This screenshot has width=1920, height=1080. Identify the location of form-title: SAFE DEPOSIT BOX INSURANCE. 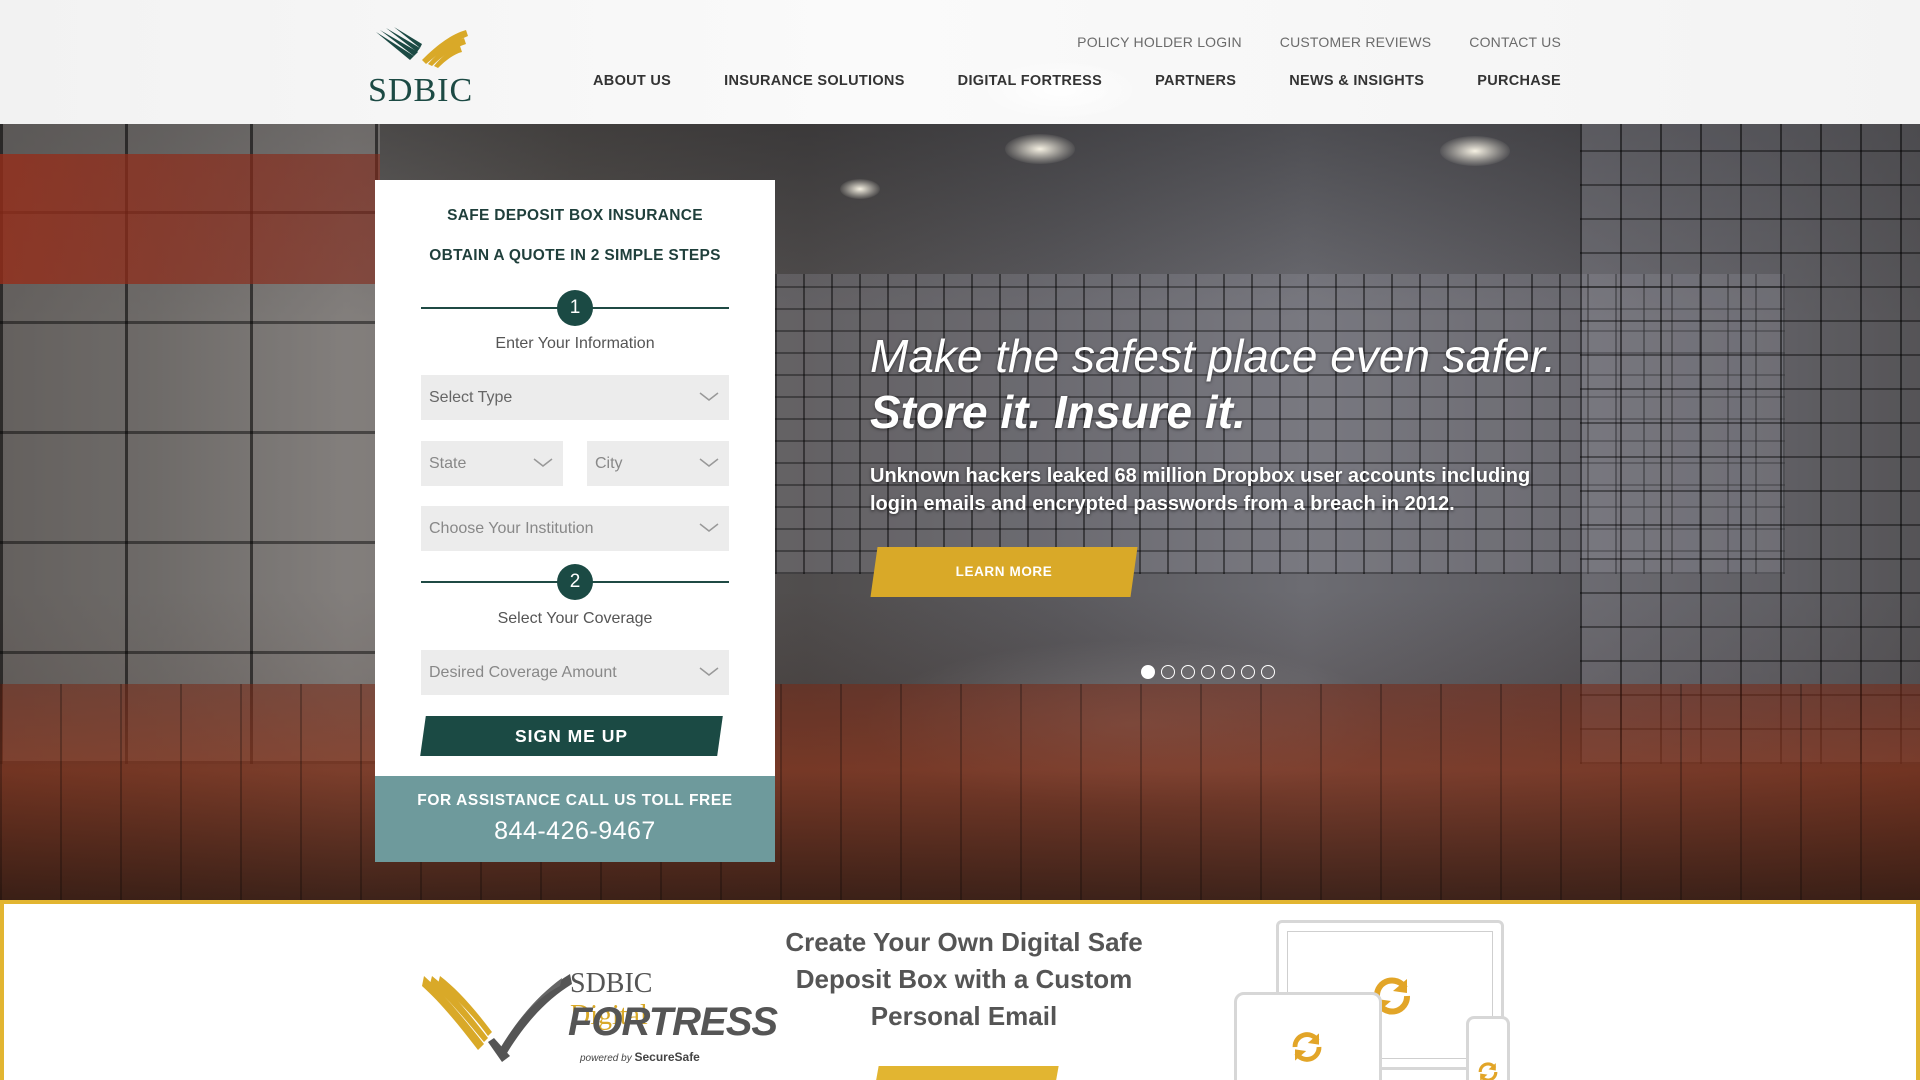
(575, 215).